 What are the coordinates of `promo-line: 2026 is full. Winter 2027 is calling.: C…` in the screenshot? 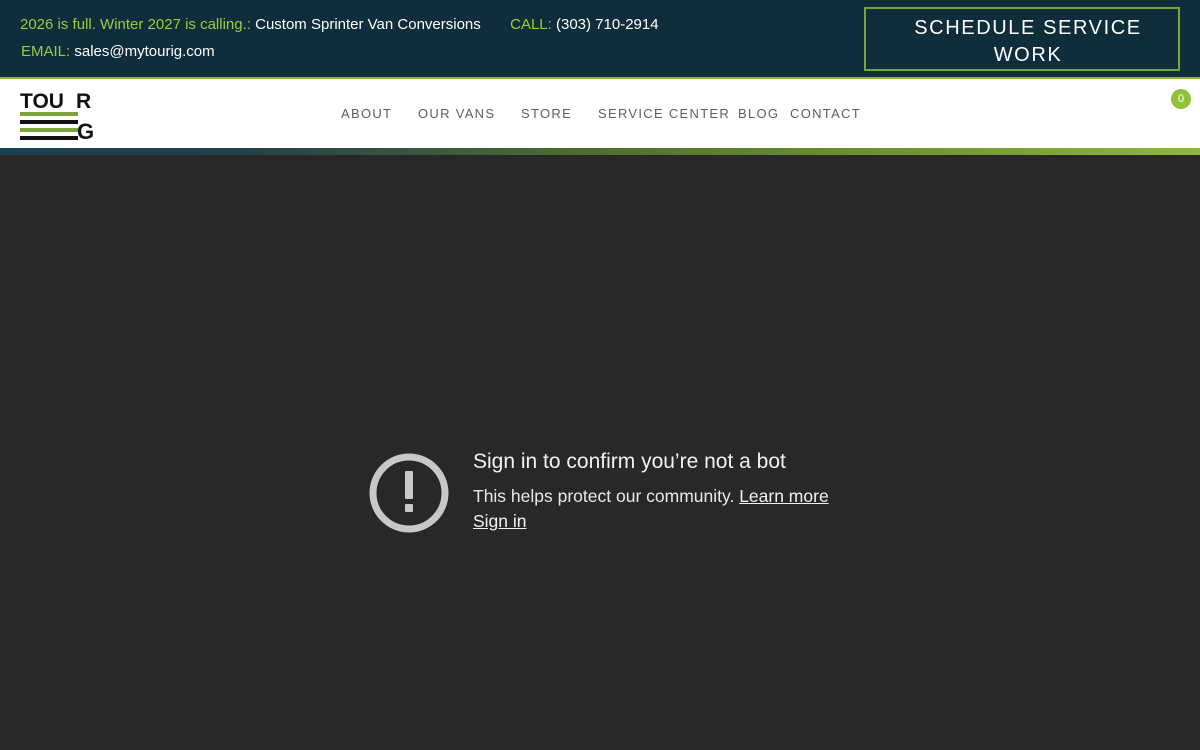 It's located at (339, 24).